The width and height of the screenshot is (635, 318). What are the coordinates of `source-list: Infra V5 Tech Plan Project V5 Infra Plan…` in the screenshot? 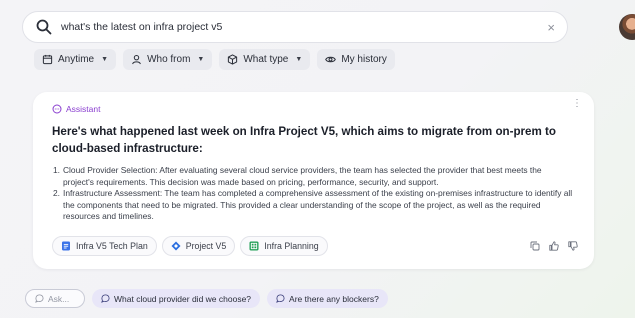 It's located at (190, 246).